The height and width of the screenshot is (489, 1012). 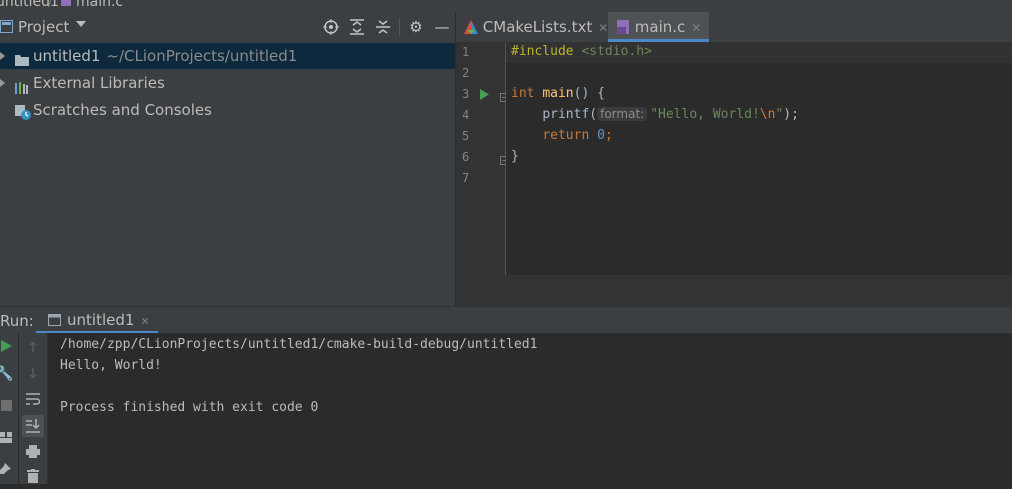 What do you see at coordinates (101, 320) in the screenshot?
I see `run-tab-label: untitled1` at bounding box center [101, 320].